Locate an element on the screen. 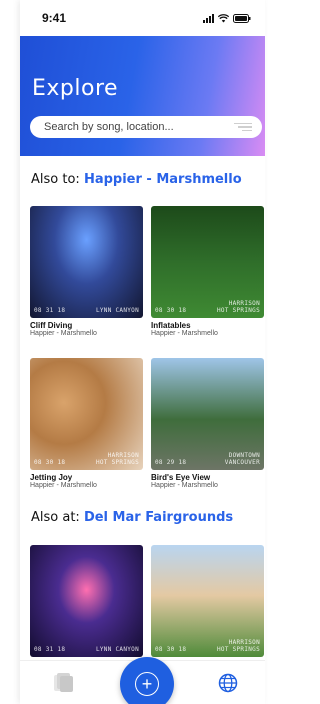  status-time: 9:41 is located at coordinates (54, 18).